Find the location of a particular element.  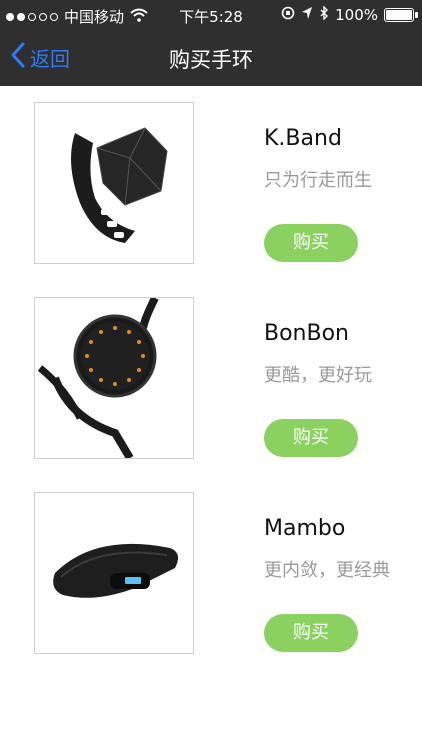

battery-percent: 100% is located at coordinates (356, 15).